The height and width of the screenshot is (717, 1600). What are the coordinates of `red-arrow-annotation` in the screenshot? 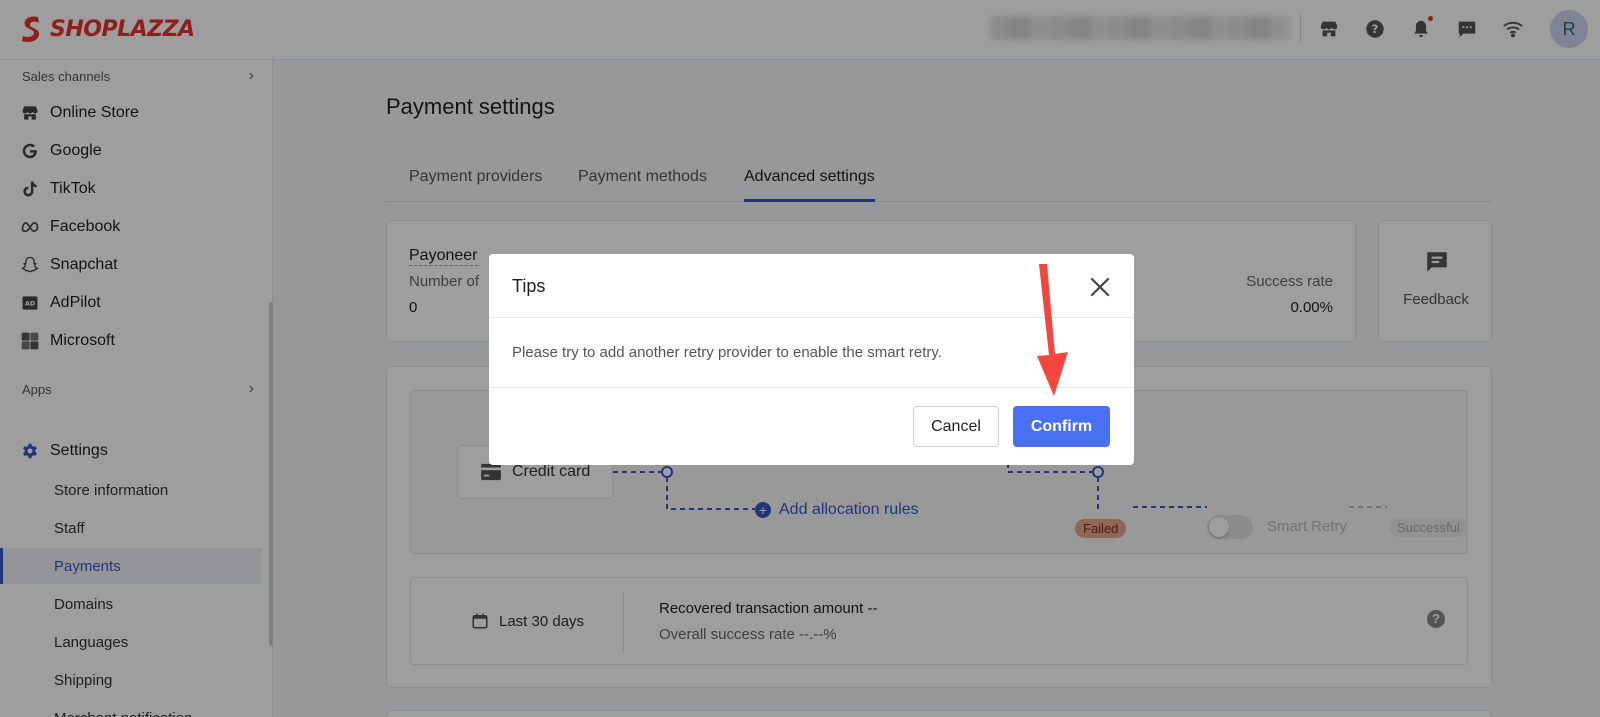 It's located at (1052, 330).